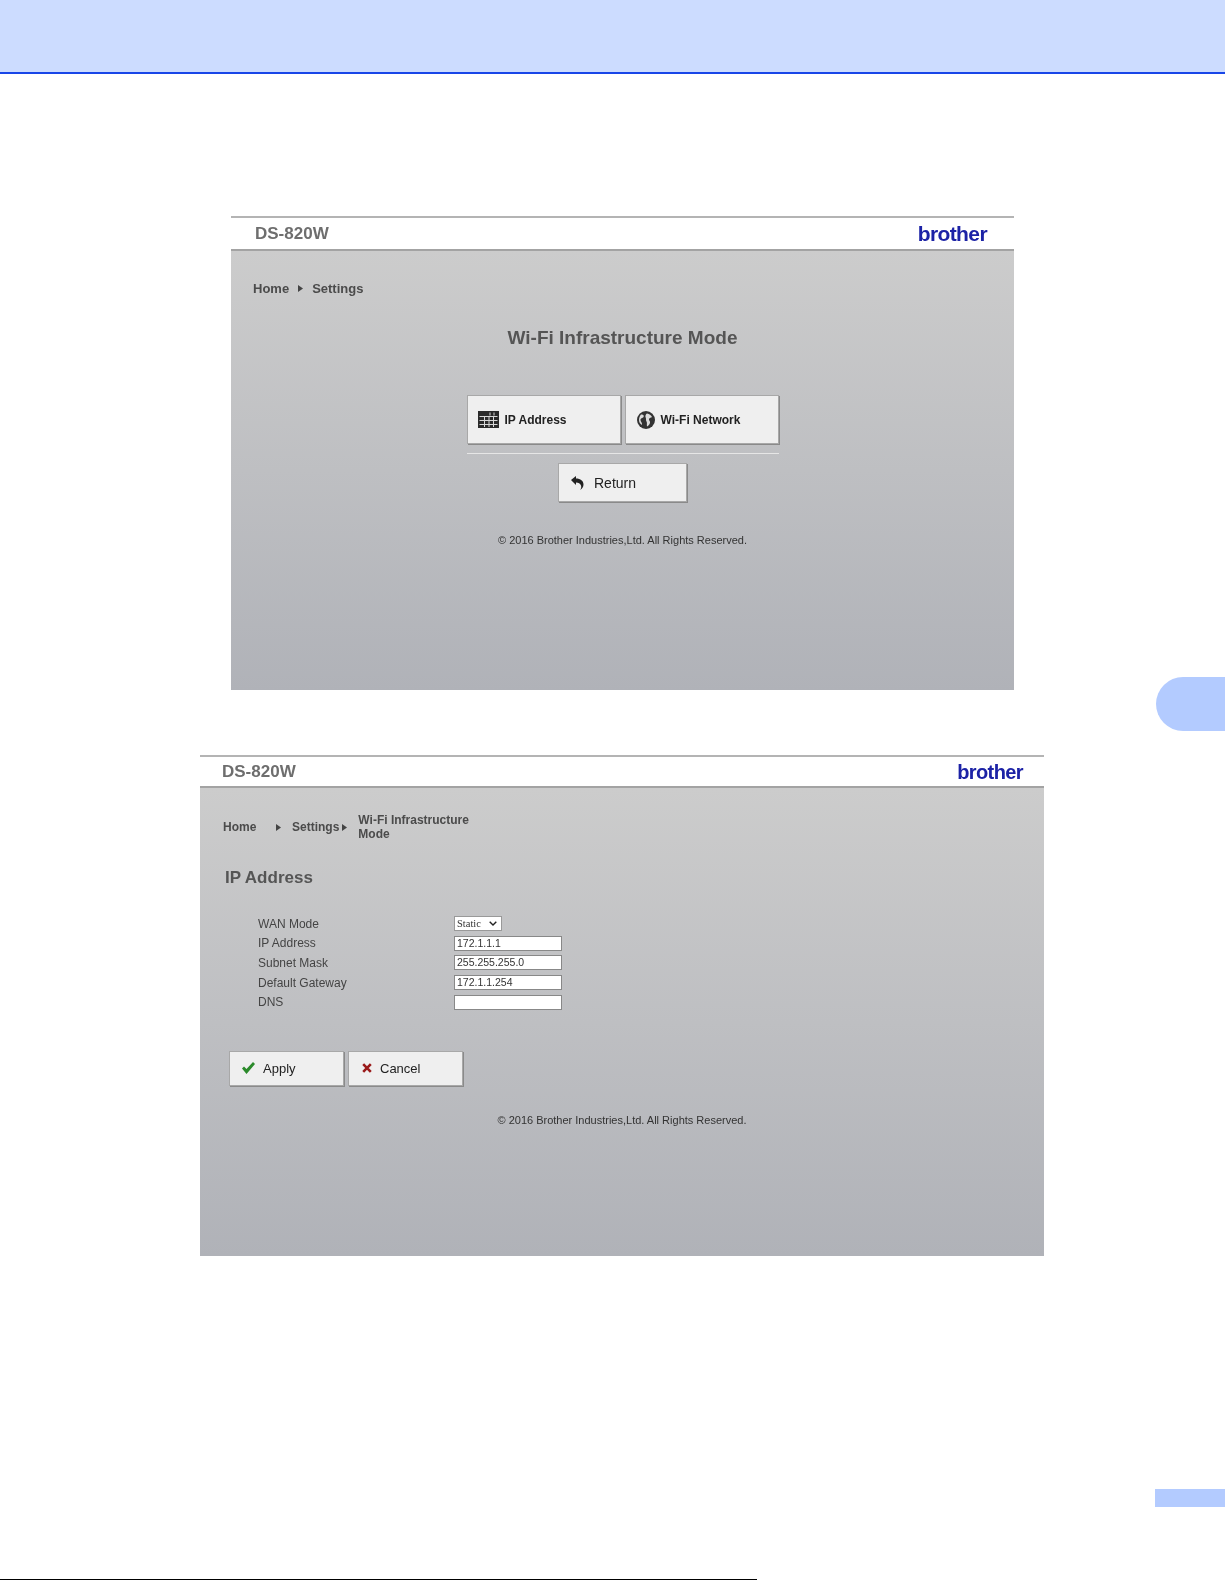 The width and height of the screenshot is (1225, 1581). What do you see at coordinates (508, 963) in the screenshot?
I see `input-field: 255.255.255.0` at bounding box center [508, 963].